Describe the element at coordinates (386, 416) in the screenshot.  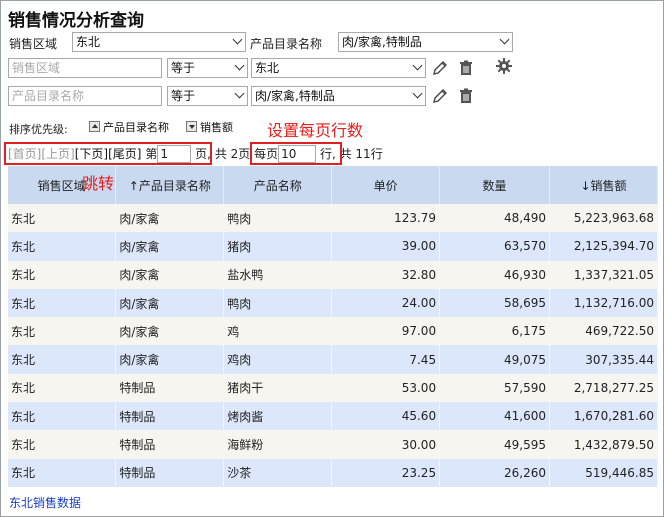
I see `table-cell: 45.60` at that location.